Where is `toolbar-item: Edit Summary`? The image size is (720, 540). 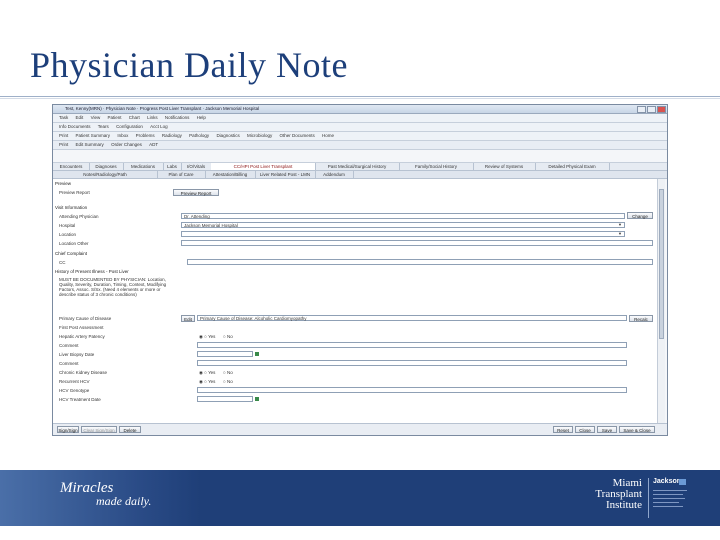 toolbar-item: Edit Summary is located at coordinates (90, 144).